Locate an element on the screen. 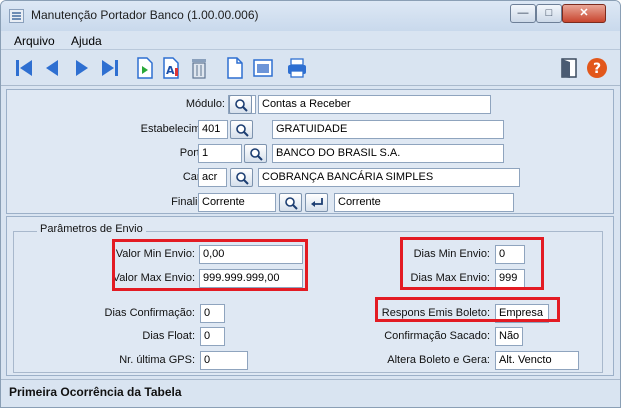  params-group-title: Parâmetros de Envio is located at coordinates (91, 229).